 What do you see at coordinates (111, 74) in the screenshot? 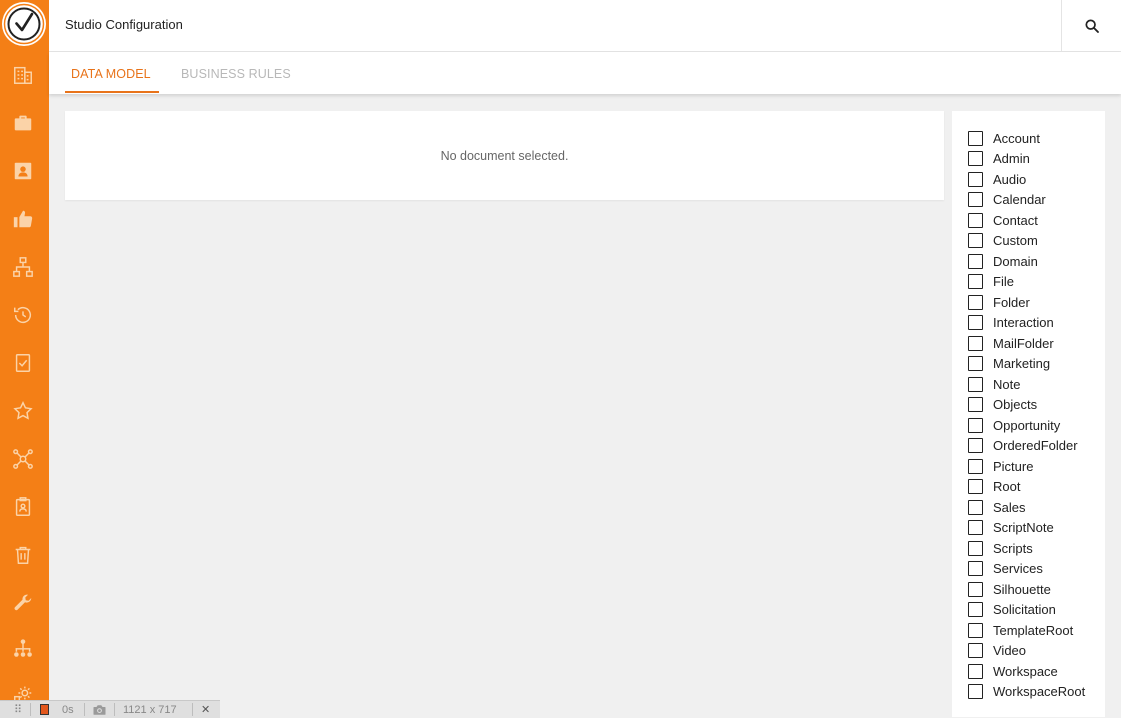
I see `tab-data-model: DATA MODEL` at bounding box center [111, 74].